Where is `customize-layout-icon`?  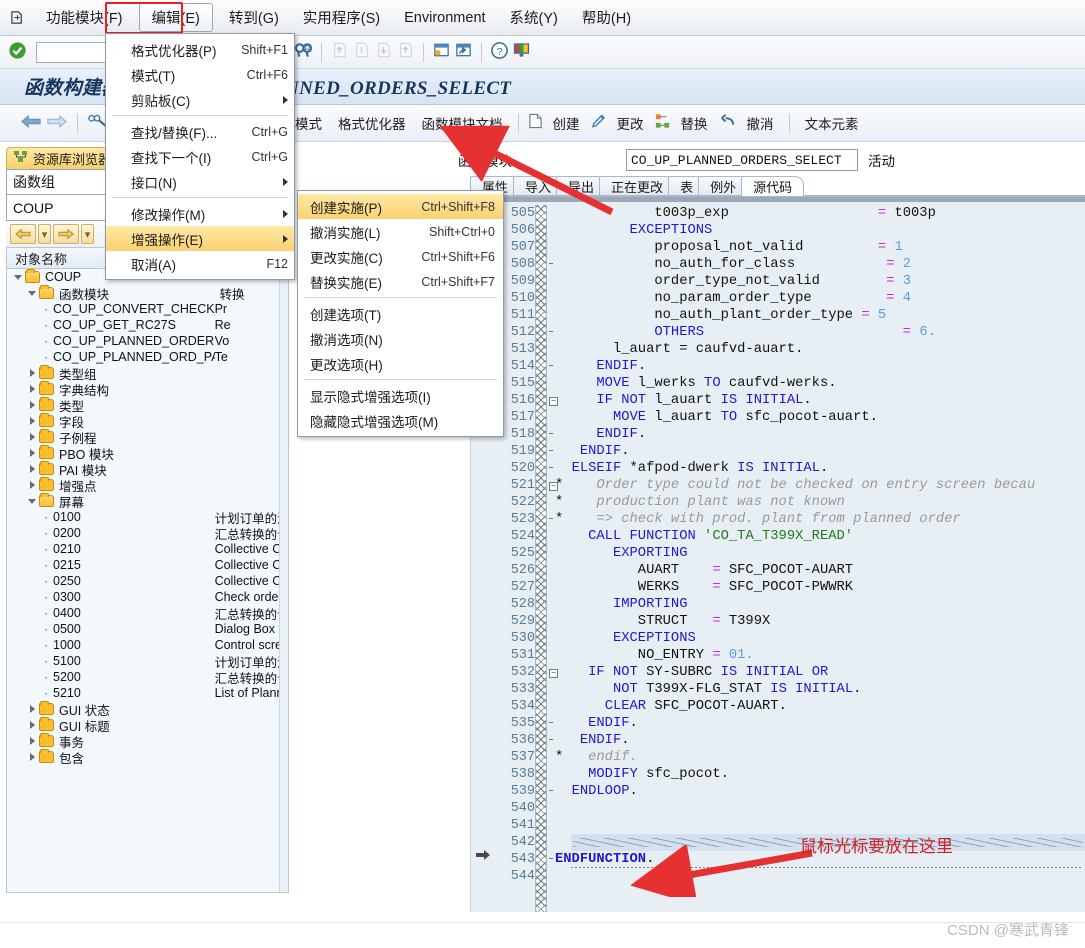
customize-layout-icon is located at coordinates (521, 52).